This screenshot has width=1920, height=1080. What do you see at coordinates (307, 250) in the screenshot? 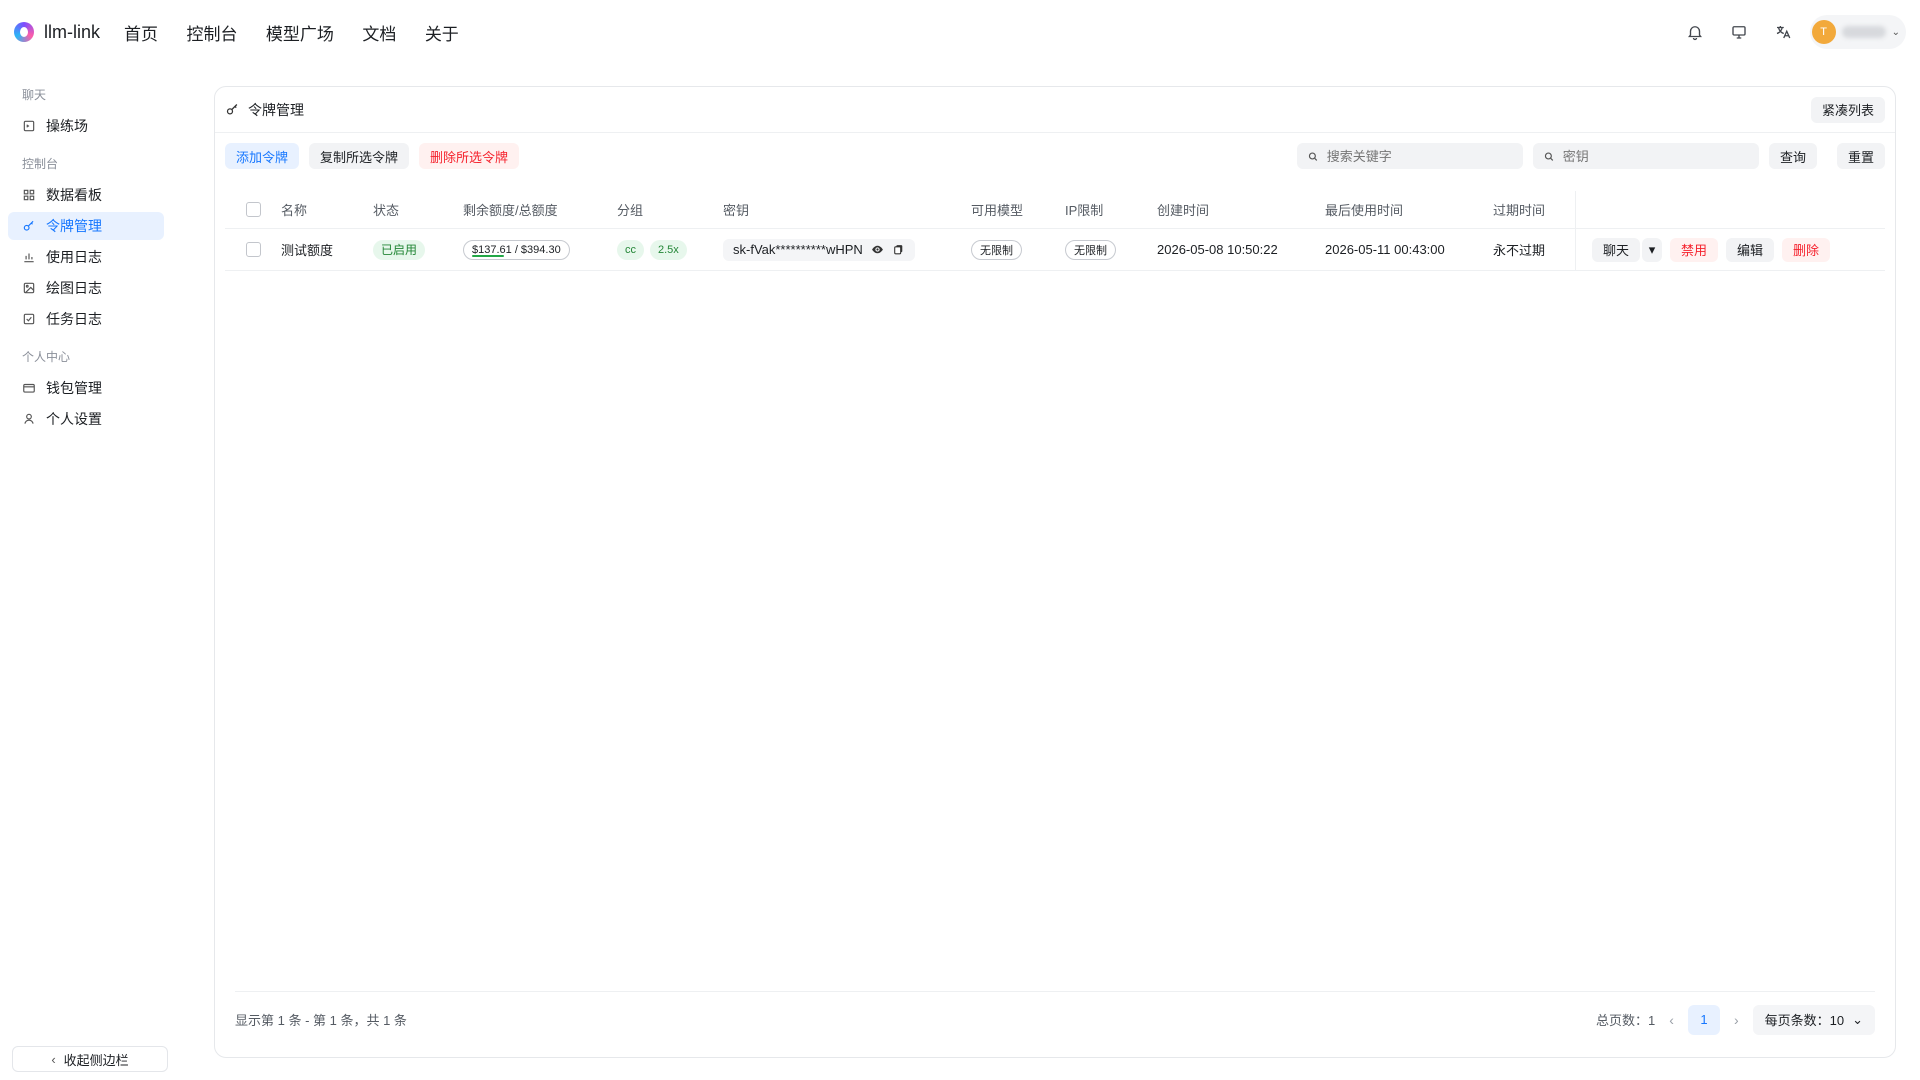
I see `token-name: 测试额度` at bounding box center [307, 250].